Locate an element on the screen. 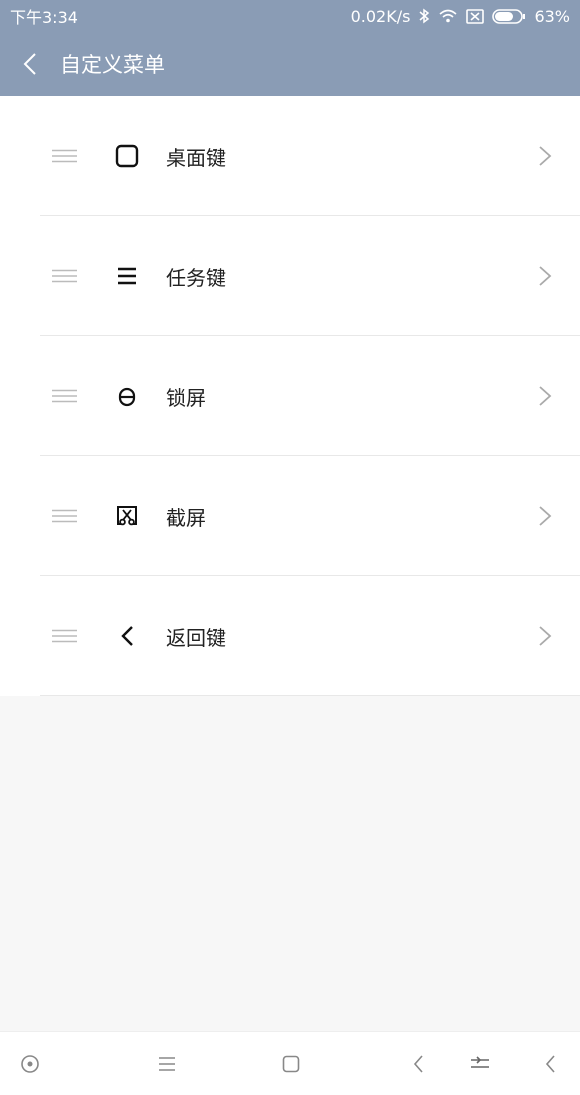 This screenshot has width=580, height=1095. home-square-icon is located at coordinates (291, 1064).